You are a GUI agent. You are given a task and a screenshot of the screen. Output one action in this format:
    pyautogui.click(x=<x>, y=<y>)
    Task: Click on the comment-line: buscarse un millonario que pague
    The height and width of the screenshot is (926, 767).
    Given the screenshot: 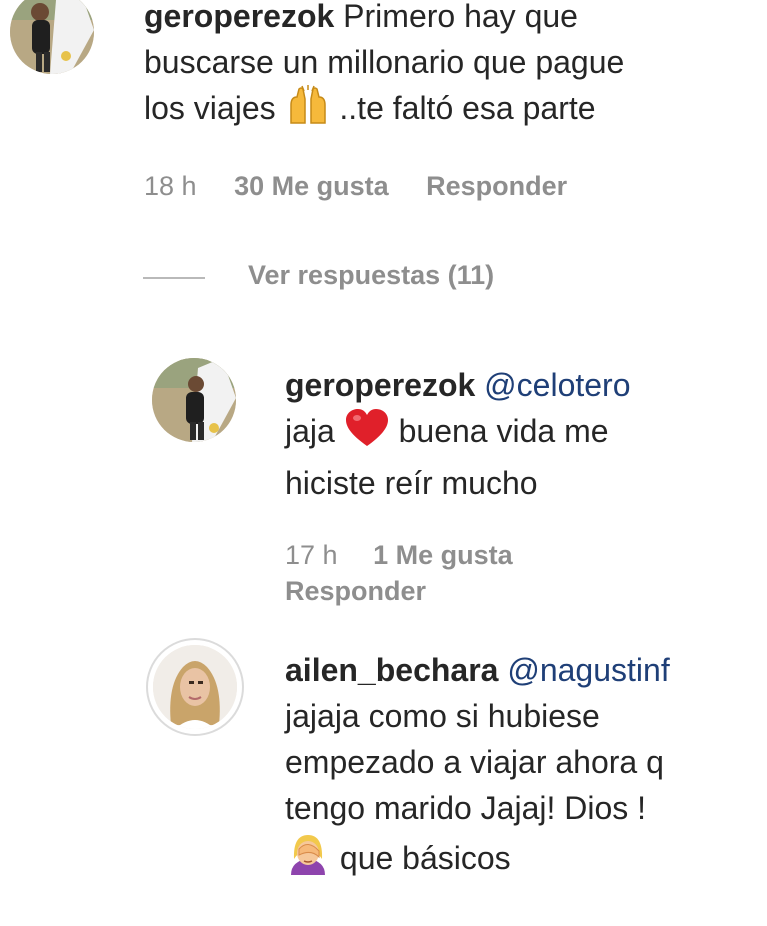 What is the action you would take?
    pyautogui.click(x=384, y=62)
    